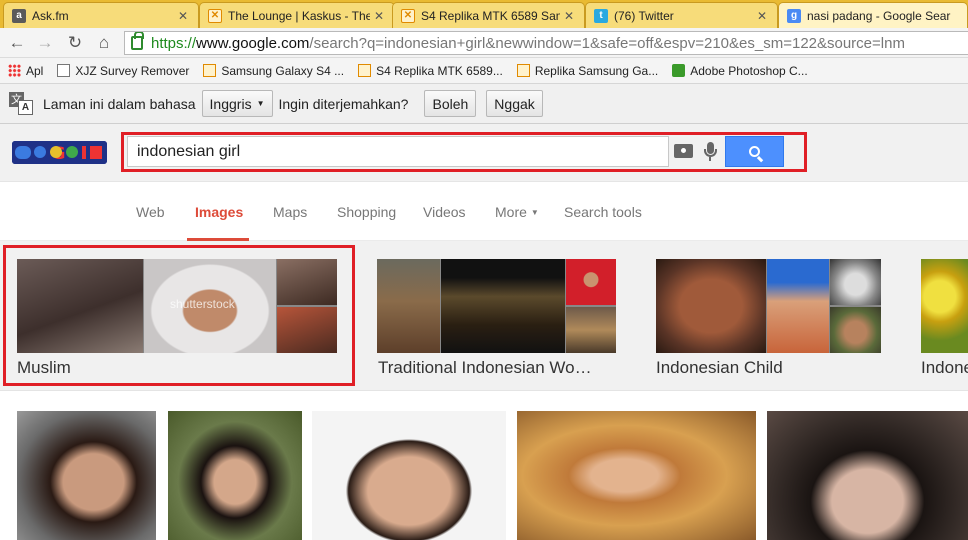 This screenshot has width=968, height=540. Describe the element at coordinates (944, 368) in the screenshot. I see `related-label: Indone` at that location.